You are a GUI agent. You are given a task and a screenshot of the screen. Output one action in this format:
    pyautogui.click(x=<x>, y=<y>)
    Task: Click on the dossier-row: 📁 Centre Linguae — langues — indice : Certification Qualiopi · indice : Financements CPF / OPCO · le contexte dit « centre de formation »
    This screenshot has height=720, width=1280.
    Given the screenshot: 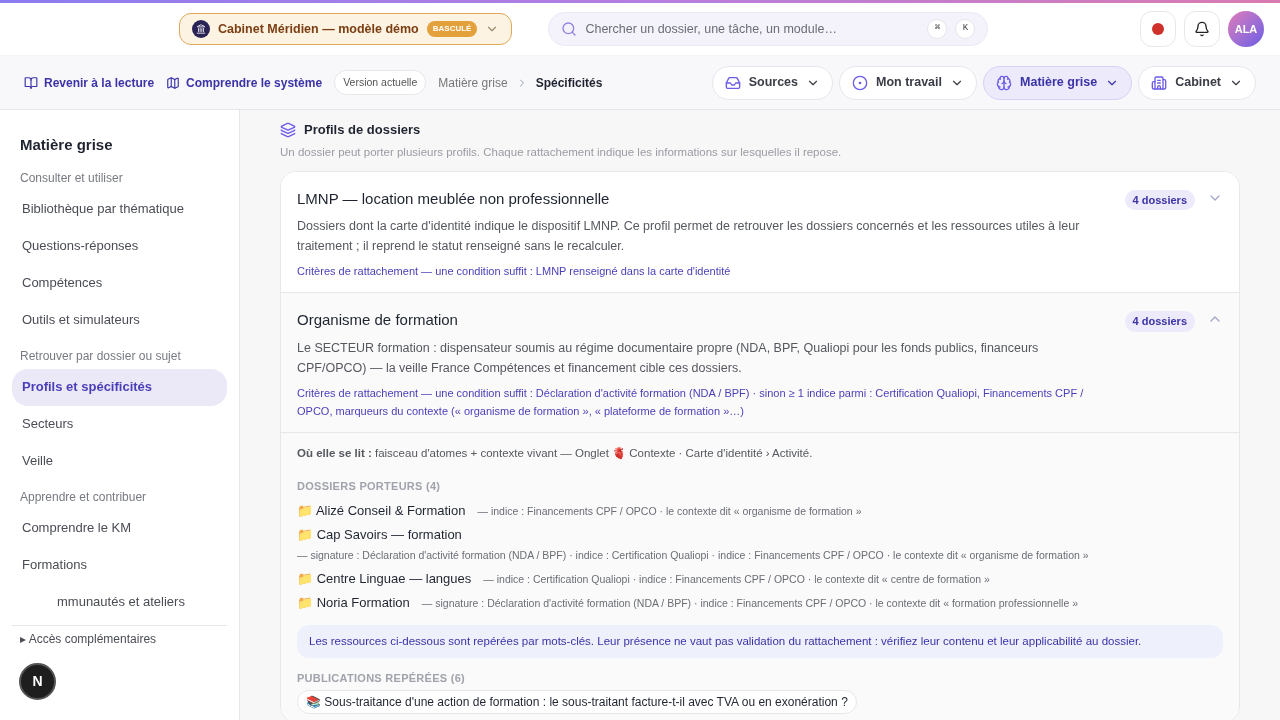 What is the action you would take?
    pyautogui.click(x=760, y=578)
    